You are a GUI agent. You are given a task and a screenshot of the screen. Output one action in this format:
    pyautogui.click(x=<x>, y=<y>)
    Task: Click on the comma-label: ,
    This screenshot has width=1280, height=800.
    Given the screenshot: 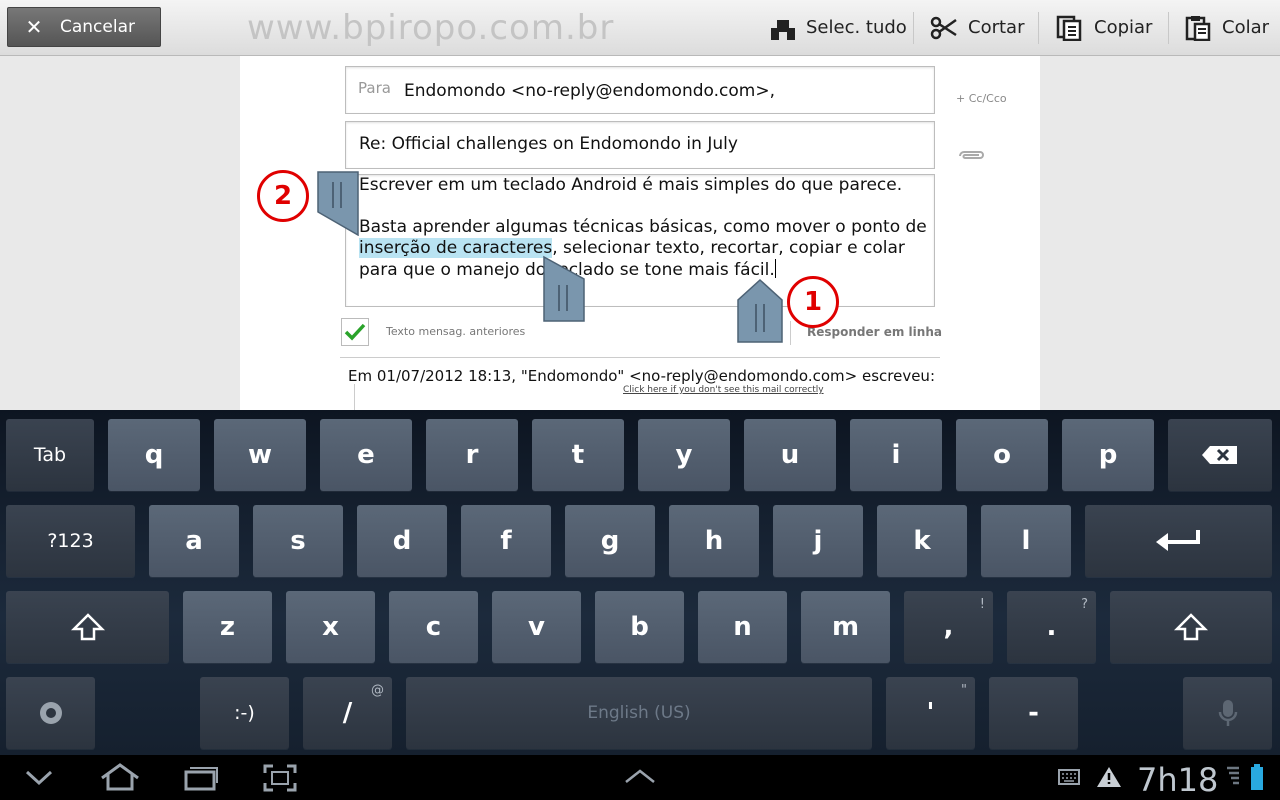 What is the action you would take?
    pyautogui.click(x=948, y=627)
    